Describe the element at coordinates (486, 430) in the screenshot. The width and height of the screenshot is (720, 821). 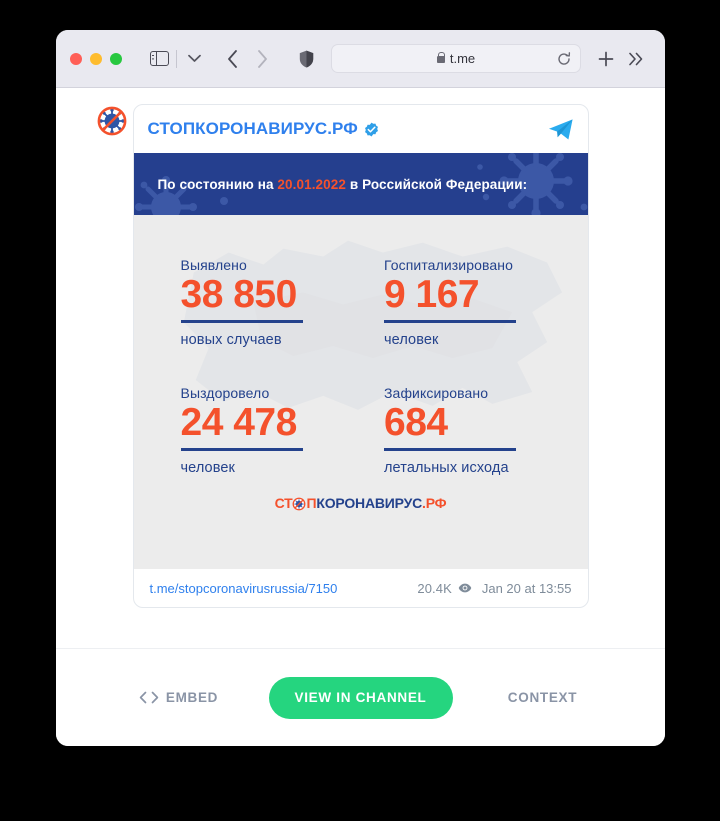
I see `stat-block: Зафиксировано 684 летальных исхода` at that location.